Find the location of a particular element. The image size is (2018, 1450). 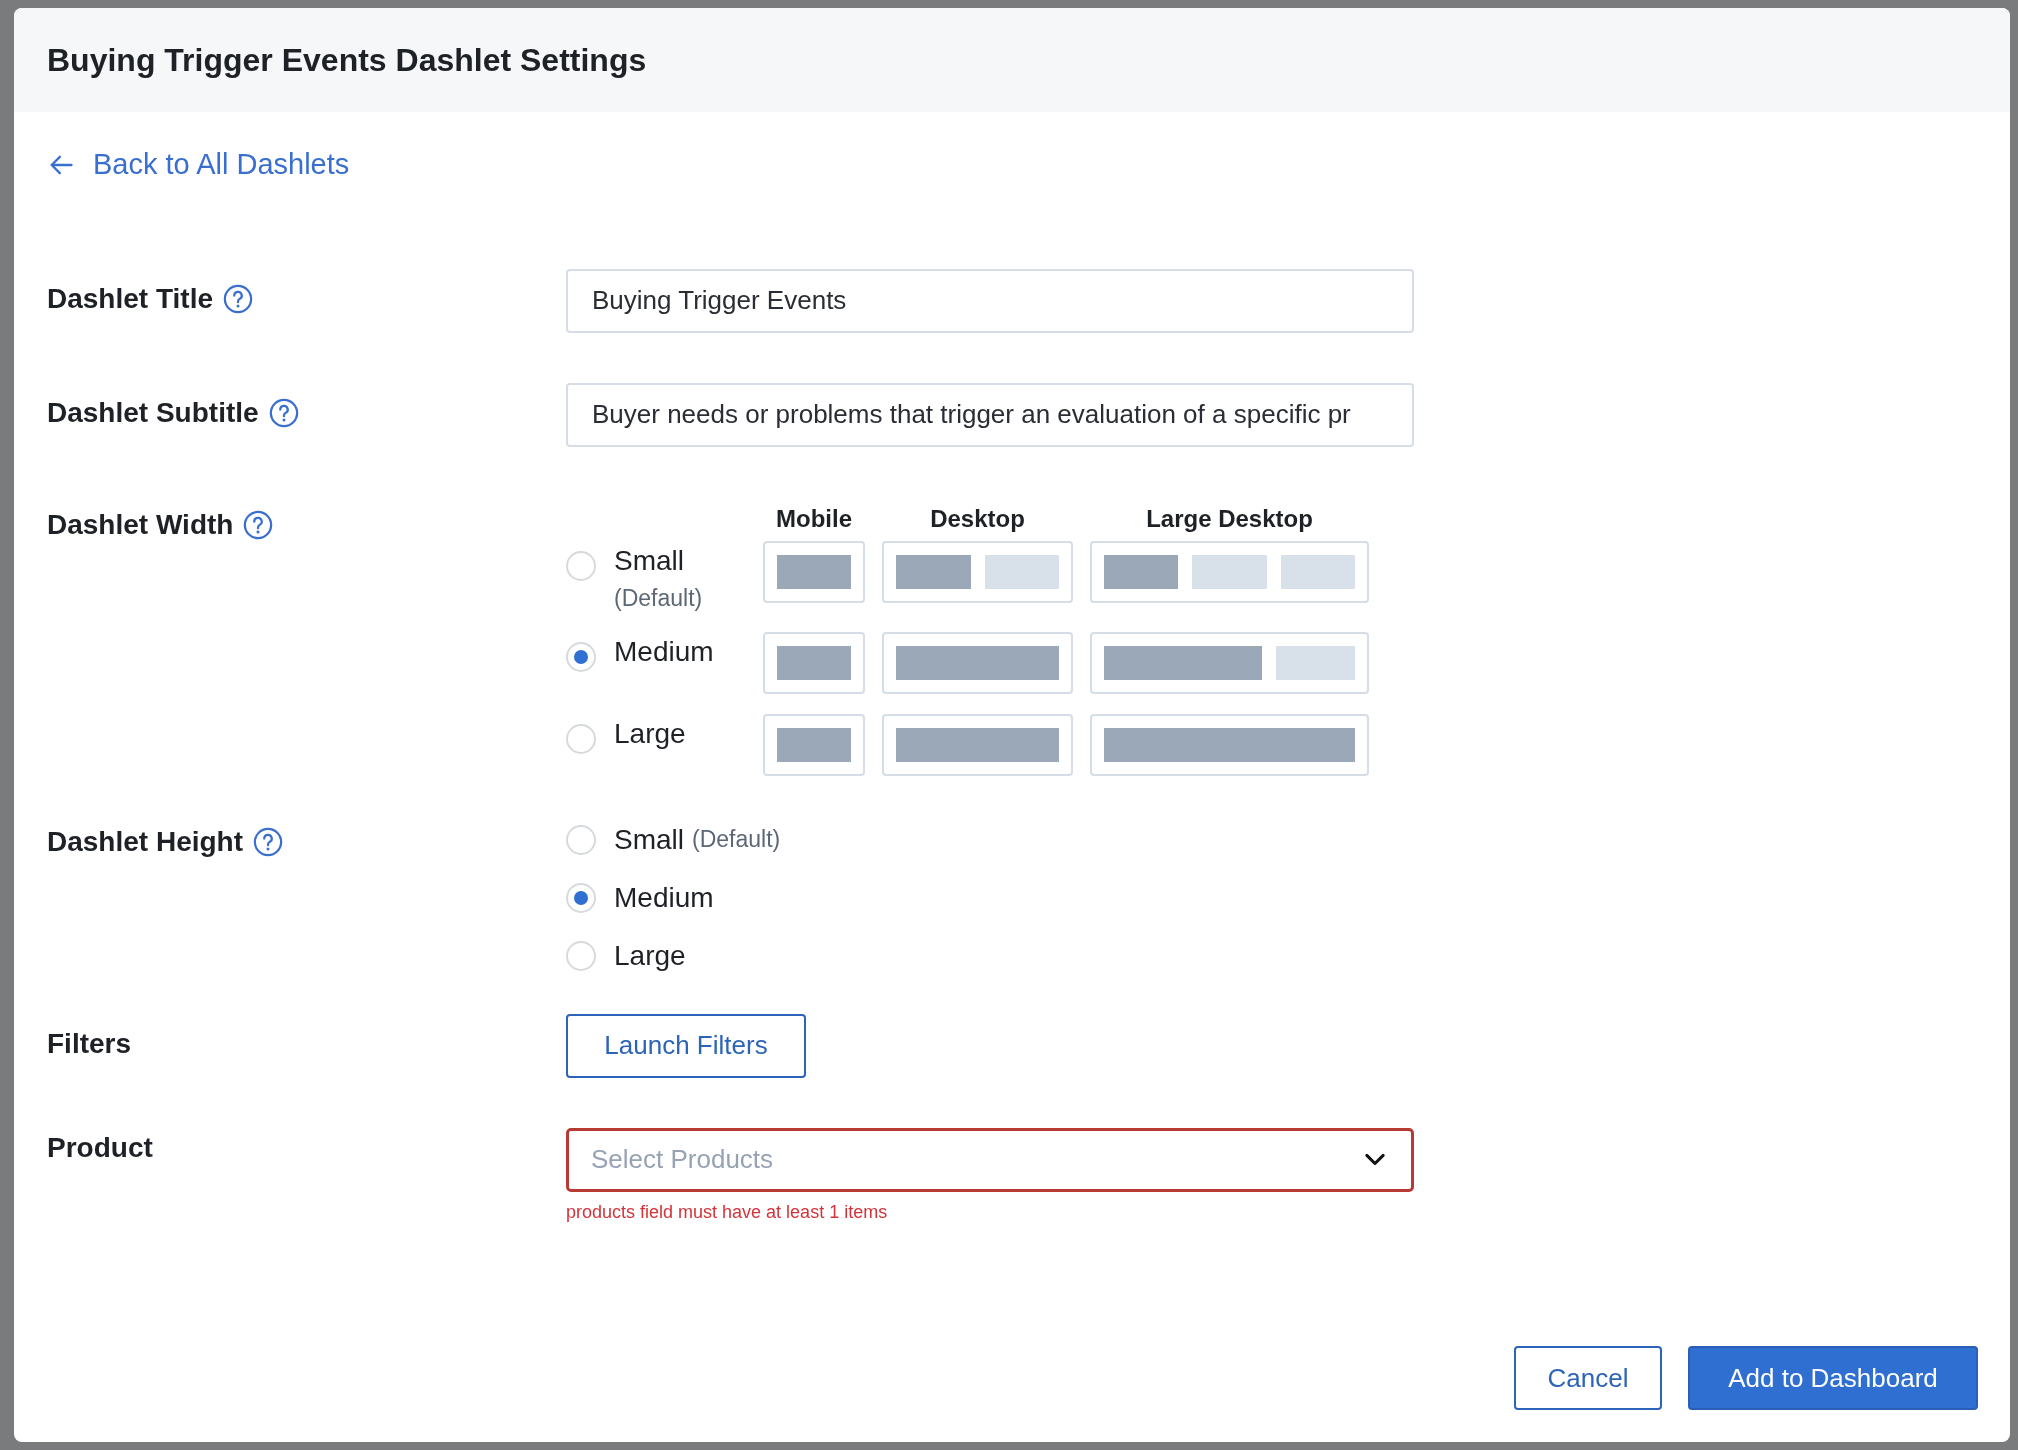

subtitle-input: Buyer needs or problems that trigger an evaluation of a specific pr is located at coordinates (990, 414).